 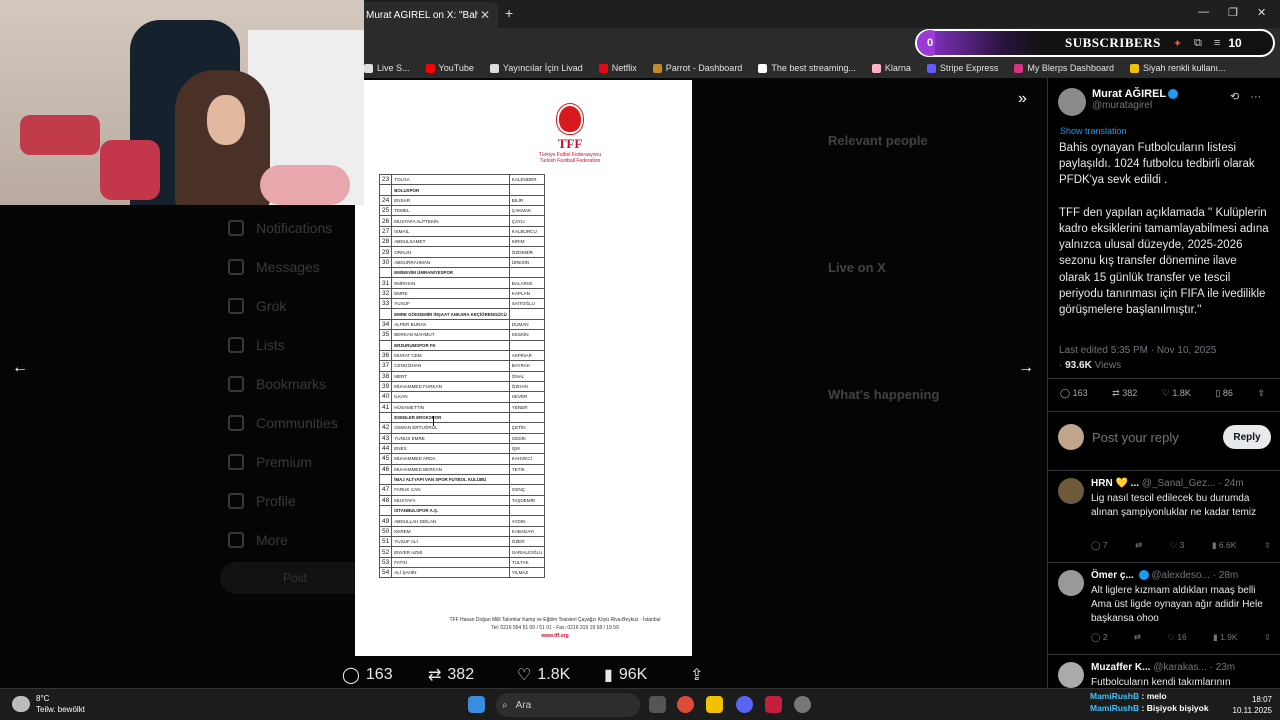 I want to click on media-list-icon: ≡, so click(x=1217, y=43).